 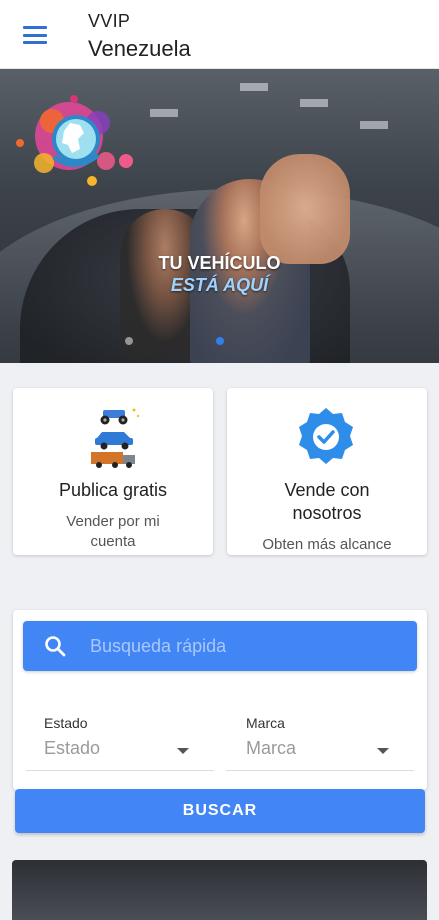 I want to click on publish-free-title: Publica gratis, so click(x=113, y=490).